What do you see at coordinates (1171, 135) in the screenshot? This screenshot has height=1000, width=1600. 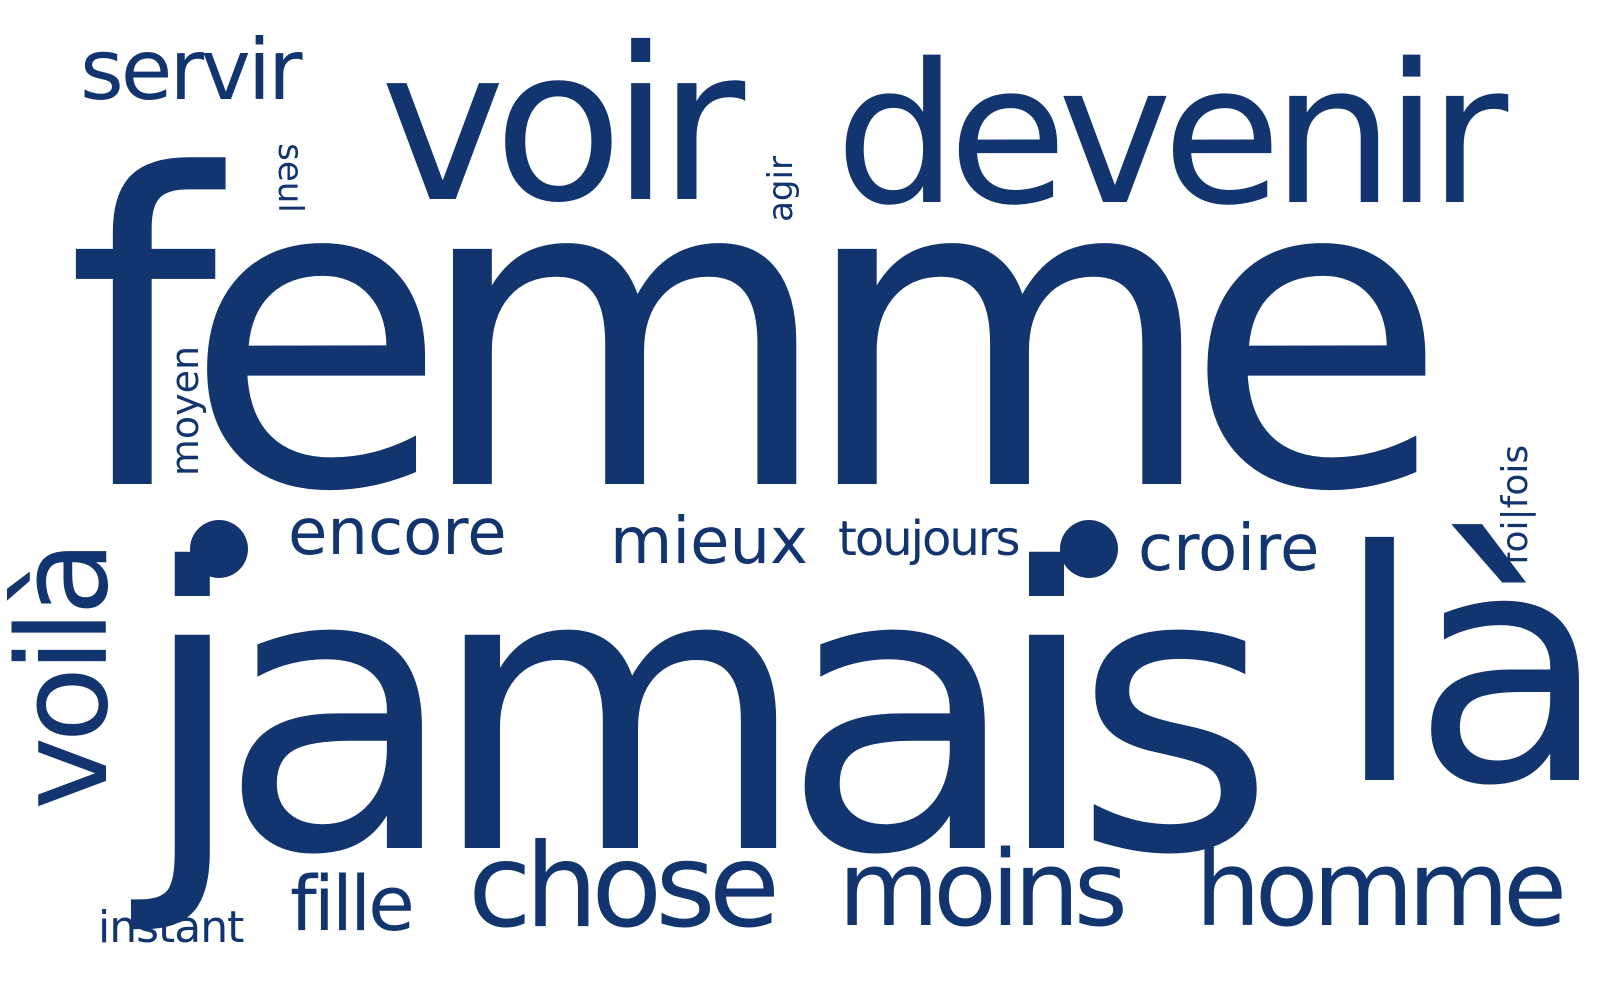 I see `word-devenir: devenir` at bounding box center [1171, 135].